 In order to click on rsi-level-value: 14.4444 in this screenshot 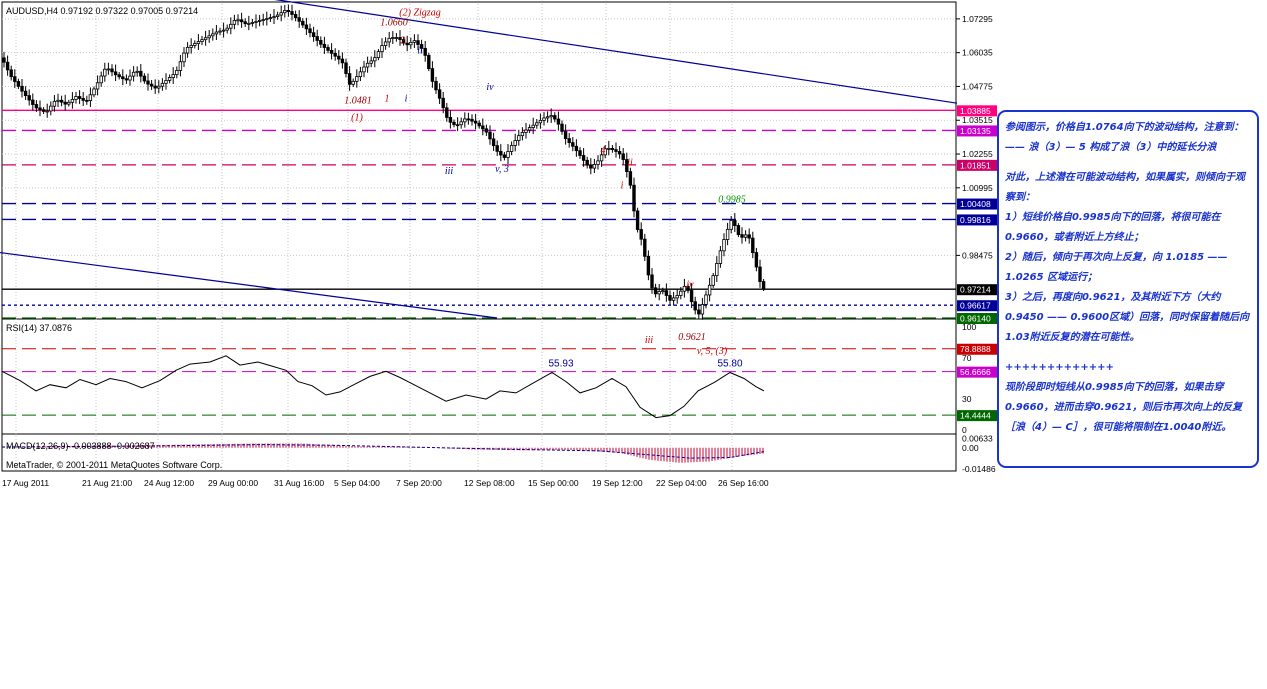, I will do `click(975, 416)`.